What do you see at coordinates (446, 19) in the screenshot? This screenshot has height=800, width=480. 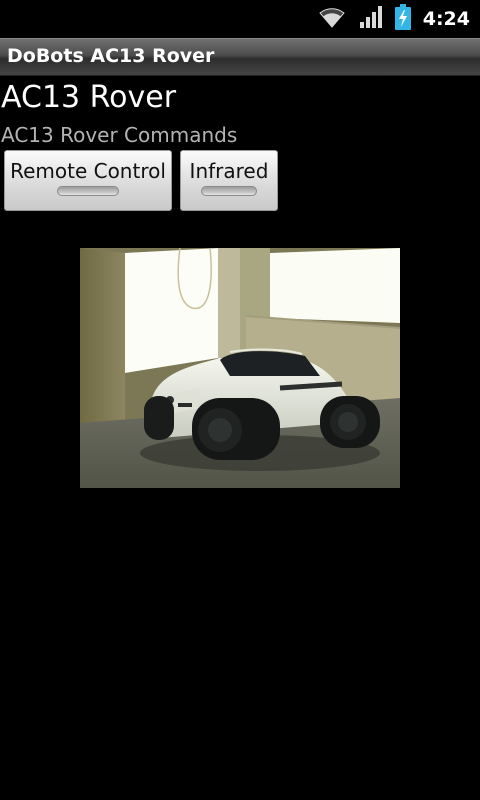 I see `status-time: 4:24` at bounding box center [446, 19].